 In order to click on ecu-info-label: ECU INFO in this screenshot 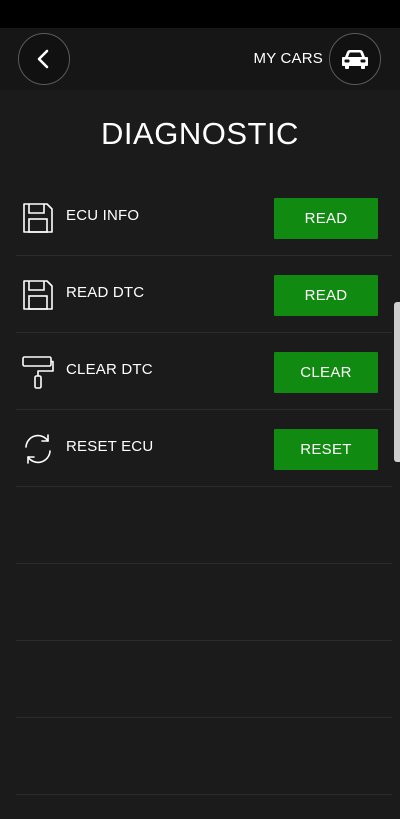, I will do `click(103, 215)`.